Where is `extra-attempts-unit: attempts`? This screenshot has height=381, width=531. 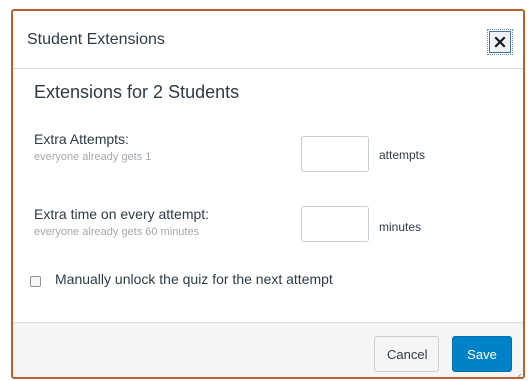 extra-attempts-unit: attempts is located at coordinates (402, 155).